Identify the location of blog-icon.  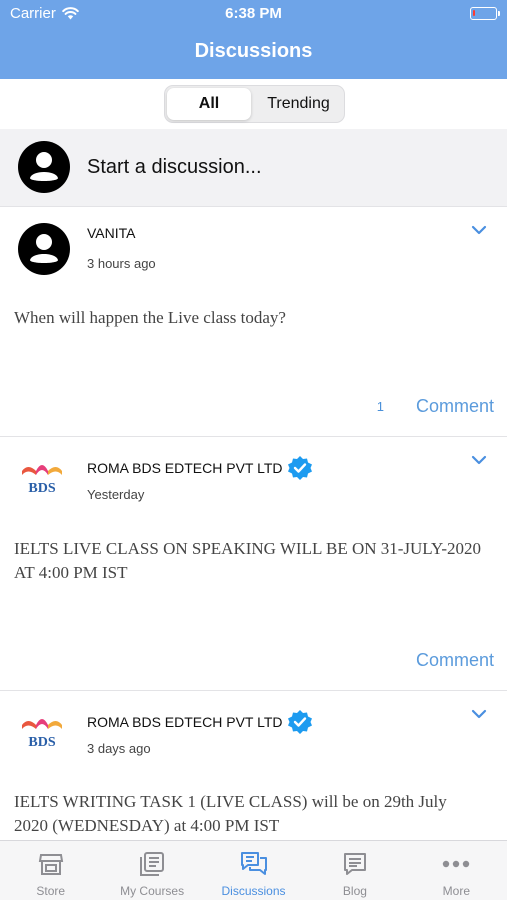
(354, 864).